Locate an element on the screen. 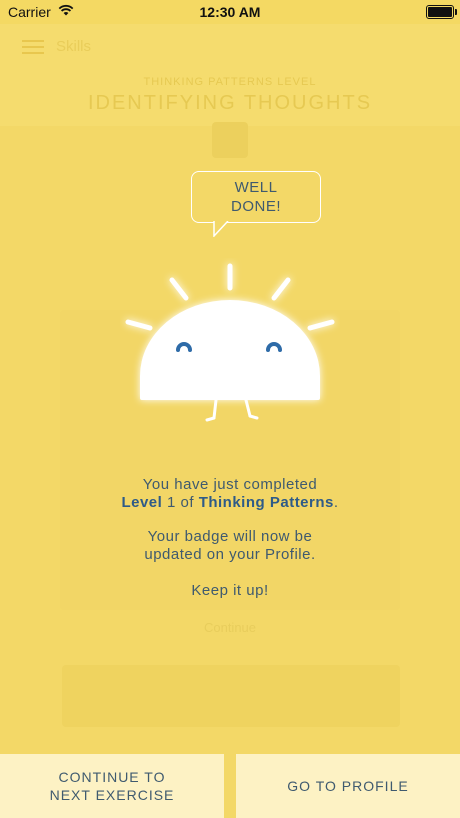 The height and width of the screenshot is (818, 460). level-number: 1 is located at coordinates (171, 502).